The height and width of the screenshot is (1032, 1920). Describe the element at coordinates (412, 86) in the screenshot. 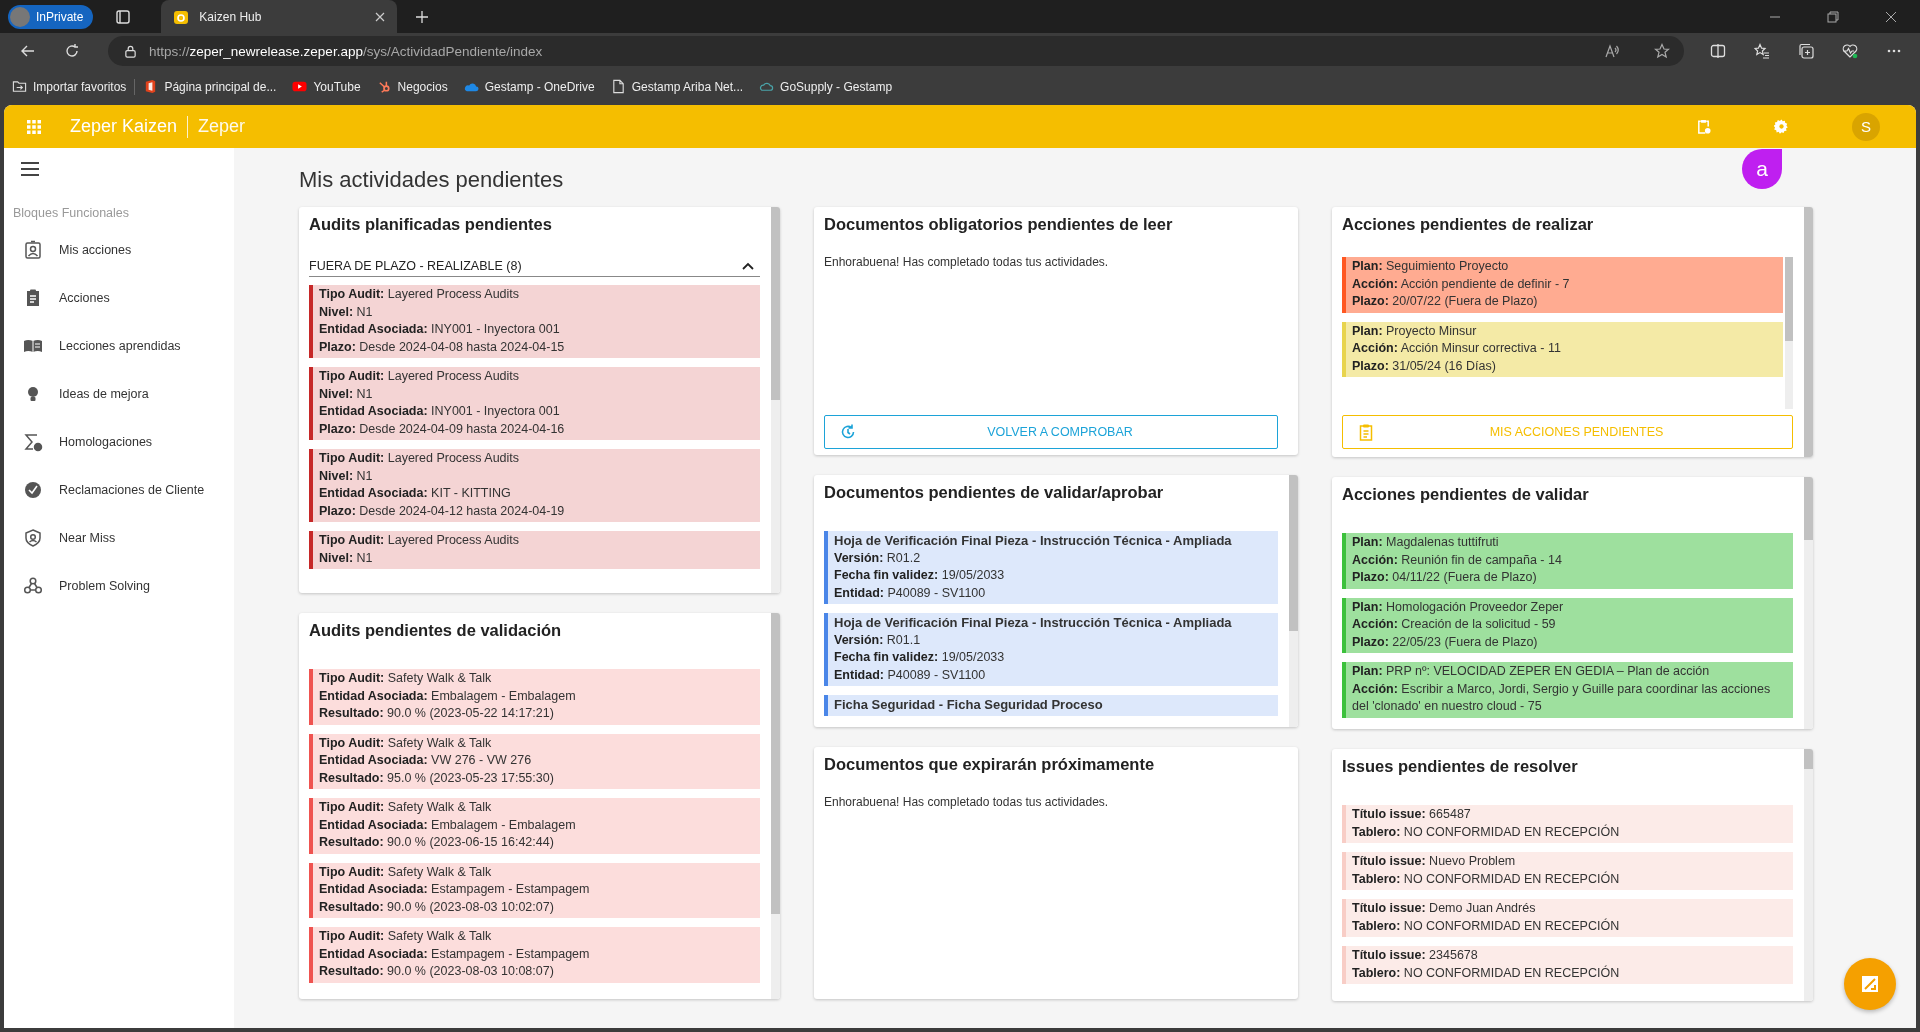

I see `bookmark-link: Negocios` at that location.